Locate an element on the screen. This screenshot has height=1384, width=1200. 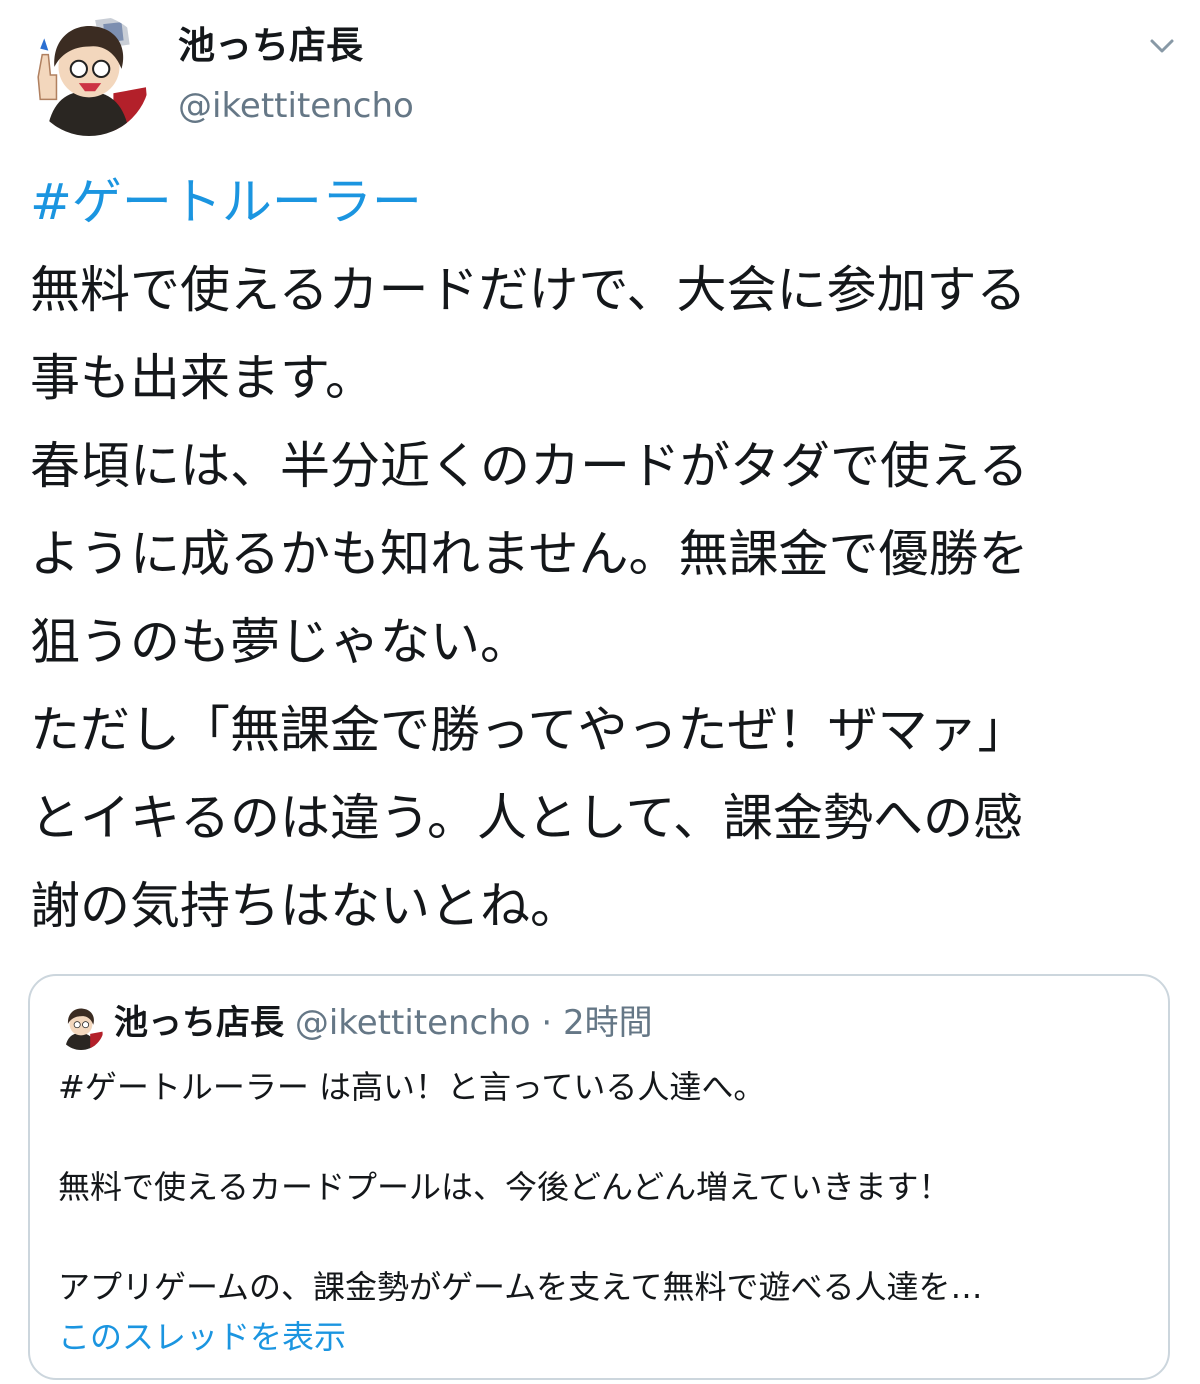
tweet-text-line: 狙うのも夢じゃない。 is located at coordinates (280, 642).